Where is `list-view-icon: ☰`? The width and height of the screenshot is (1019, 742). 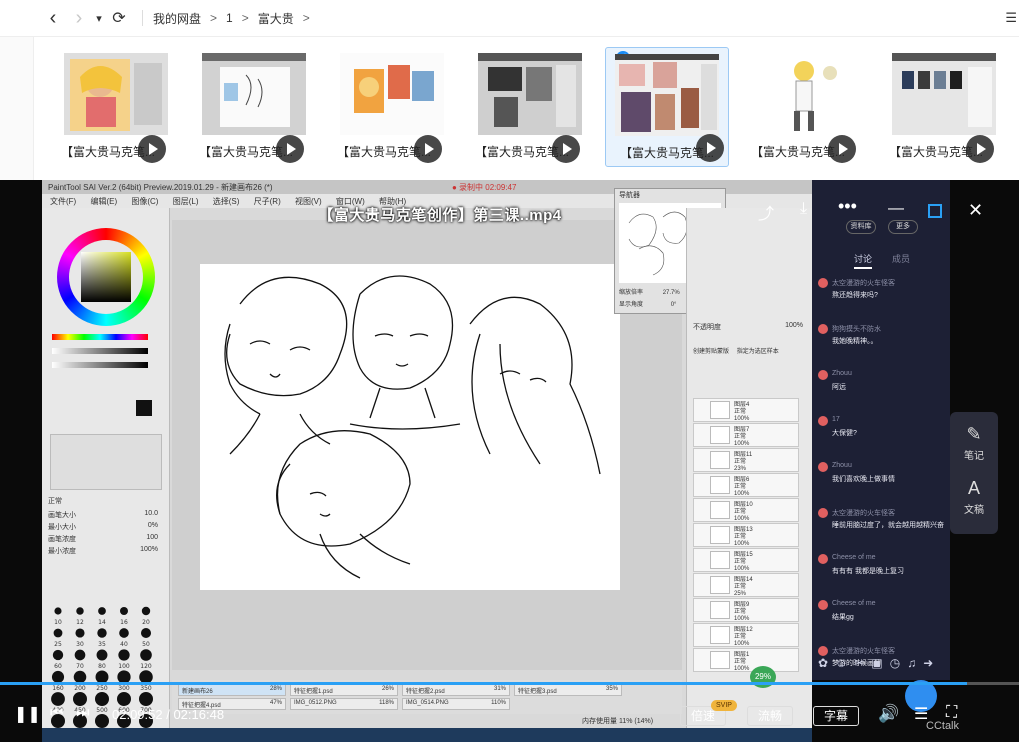
list-view-icon: ☰ is located at coordinates (1011, 18).